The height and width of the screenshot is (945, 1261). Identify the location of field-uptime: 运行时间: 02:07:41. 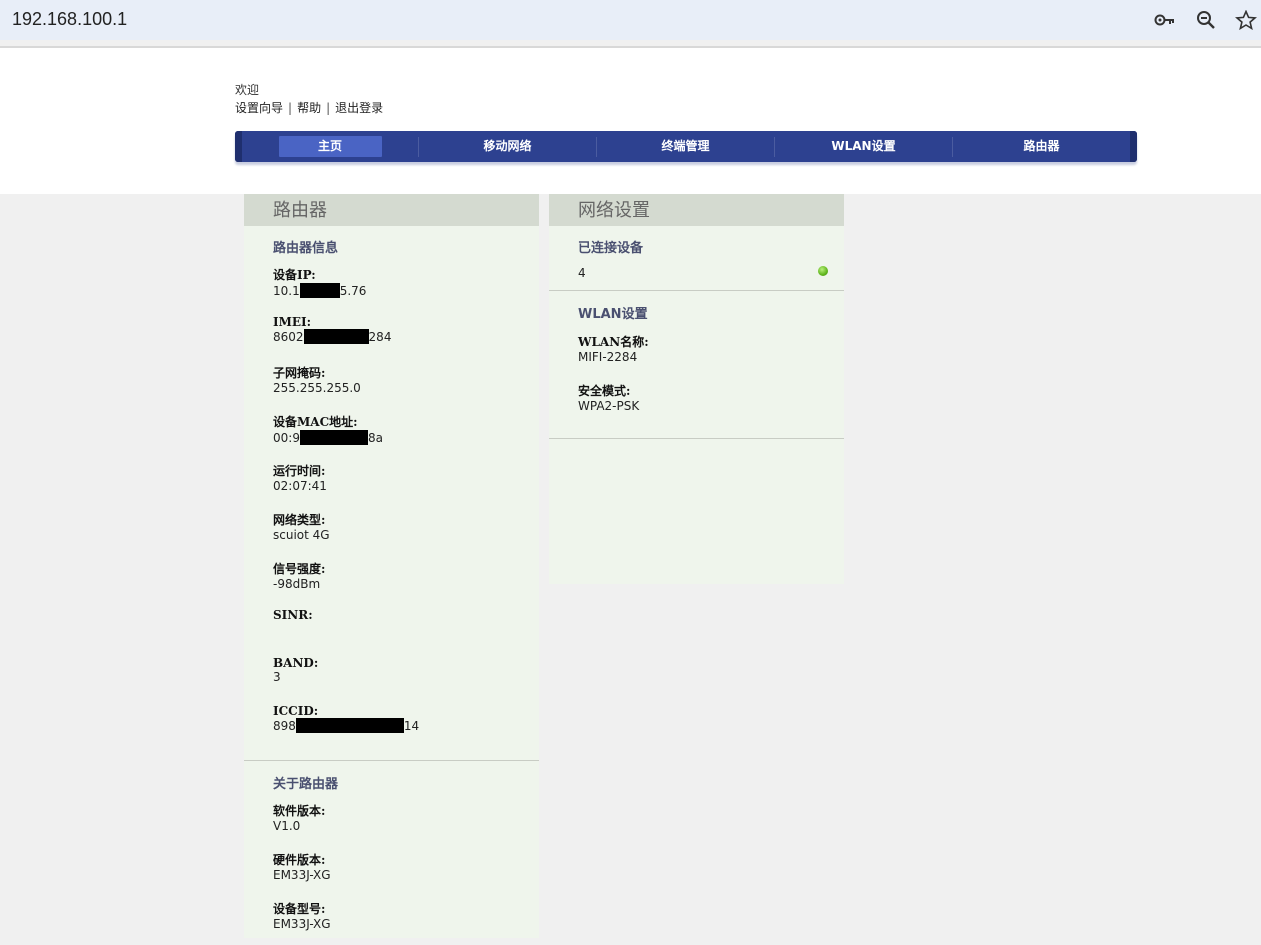
(300, 478).